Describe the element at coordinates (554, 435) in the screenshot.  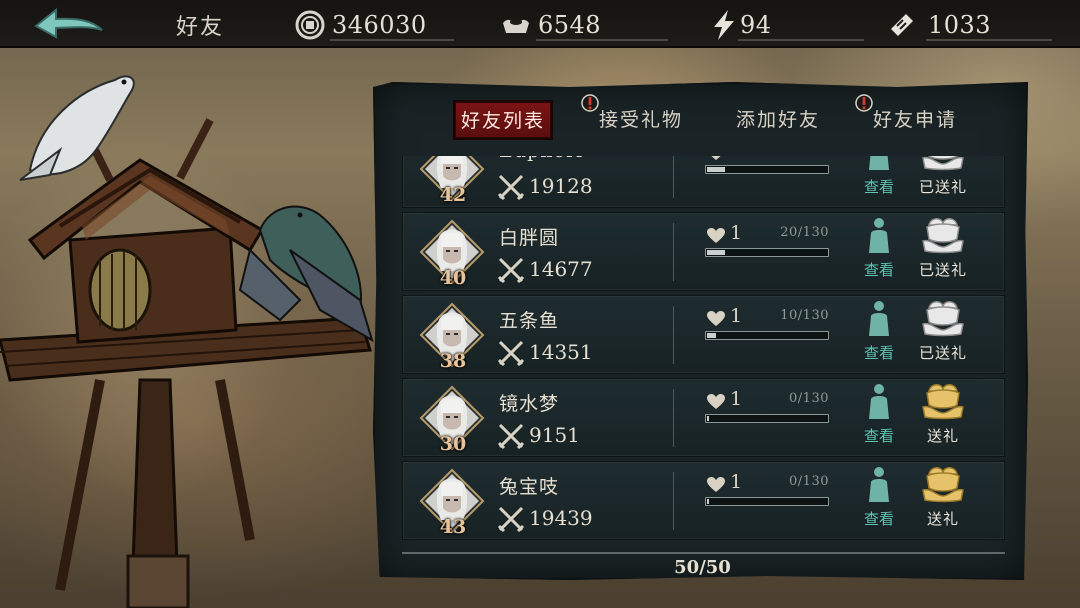
I see `friend-power: 9151` at that location.